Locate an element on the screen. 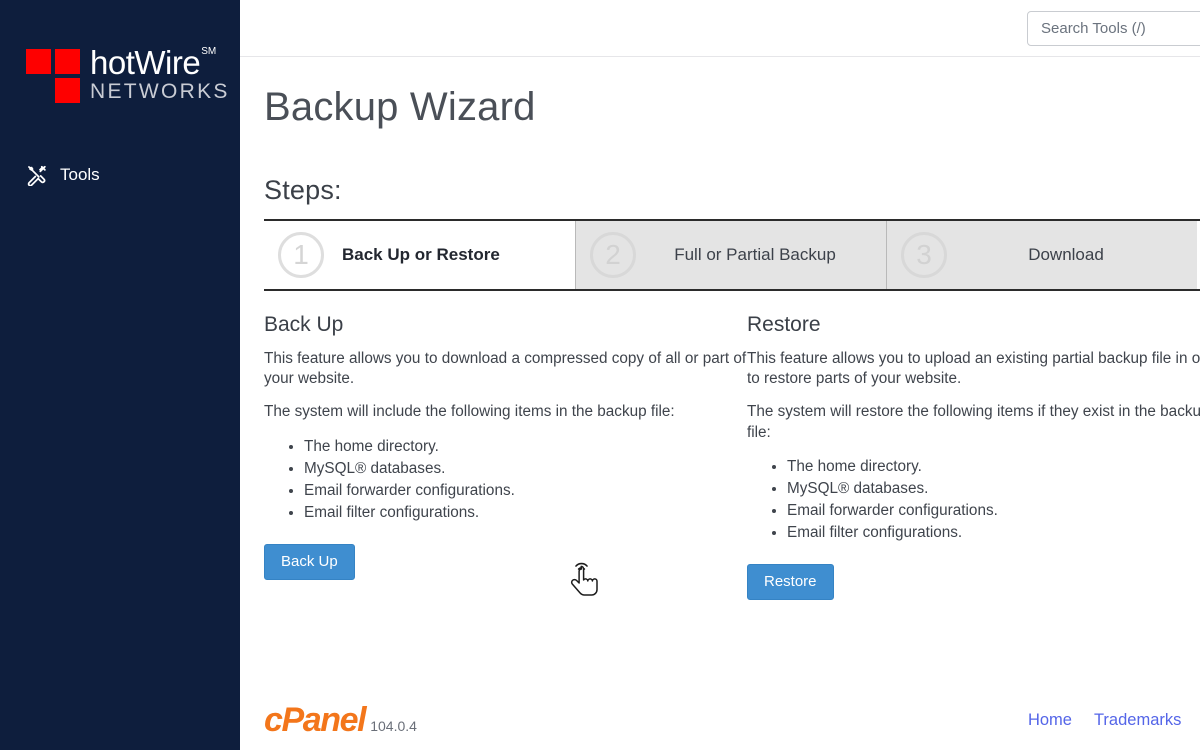 Image resolution: width=1200 pixels, height=750 pixels. step-label-2: Full or Partial Backup is located at coordinates (755, 254).